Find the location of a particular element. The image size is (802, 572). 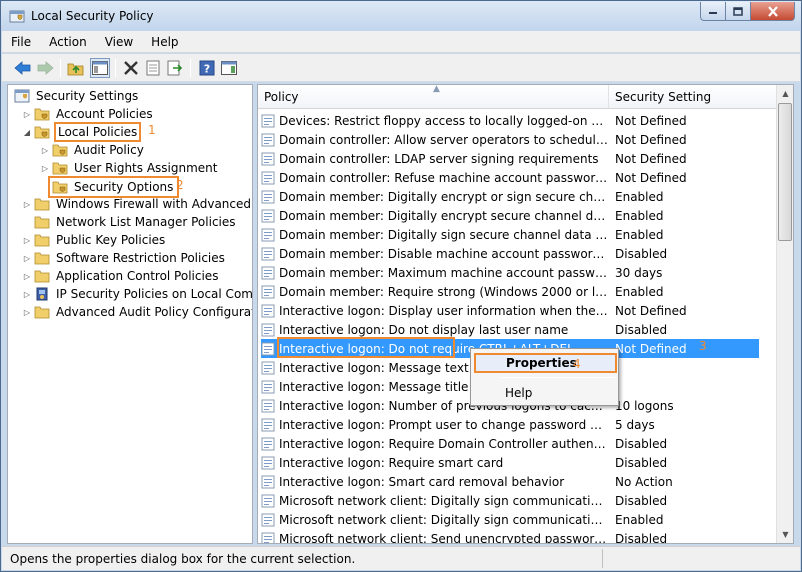

up-folder-button is located at coordinates (76, 68).